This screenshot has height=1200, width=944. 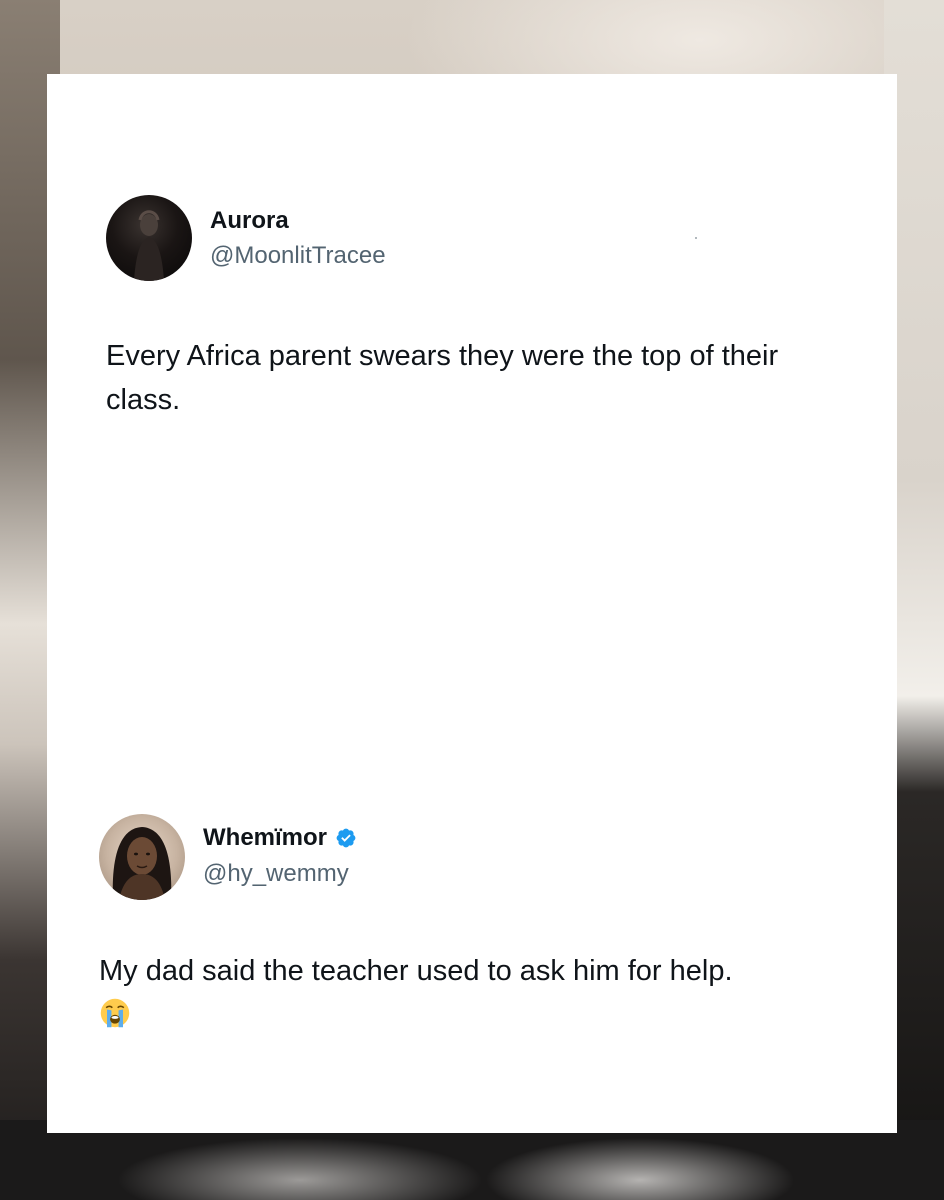 I want to click on display-name: Whemïmor, so click(x=265, y=838).